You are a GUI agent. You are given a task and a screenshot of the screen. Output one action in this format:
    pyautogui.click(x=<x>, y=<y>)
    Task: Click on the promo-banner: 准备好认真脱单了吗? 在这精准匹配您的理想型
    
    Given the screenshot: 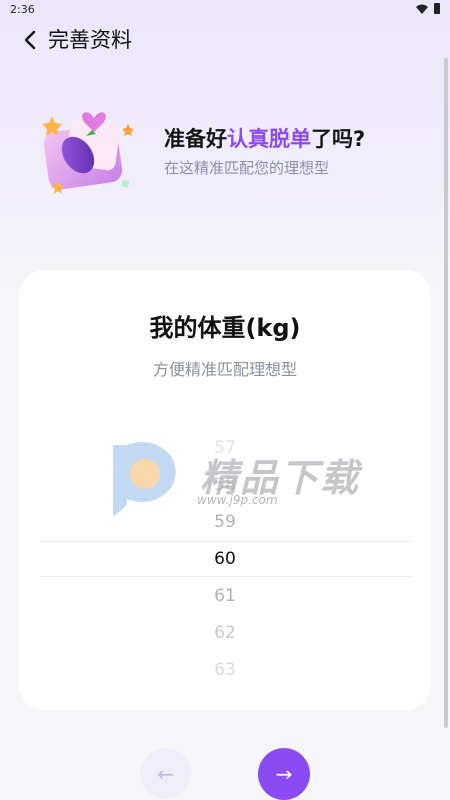 What is the action you would take?
    pyautogui.click(x=225, y=150)
    